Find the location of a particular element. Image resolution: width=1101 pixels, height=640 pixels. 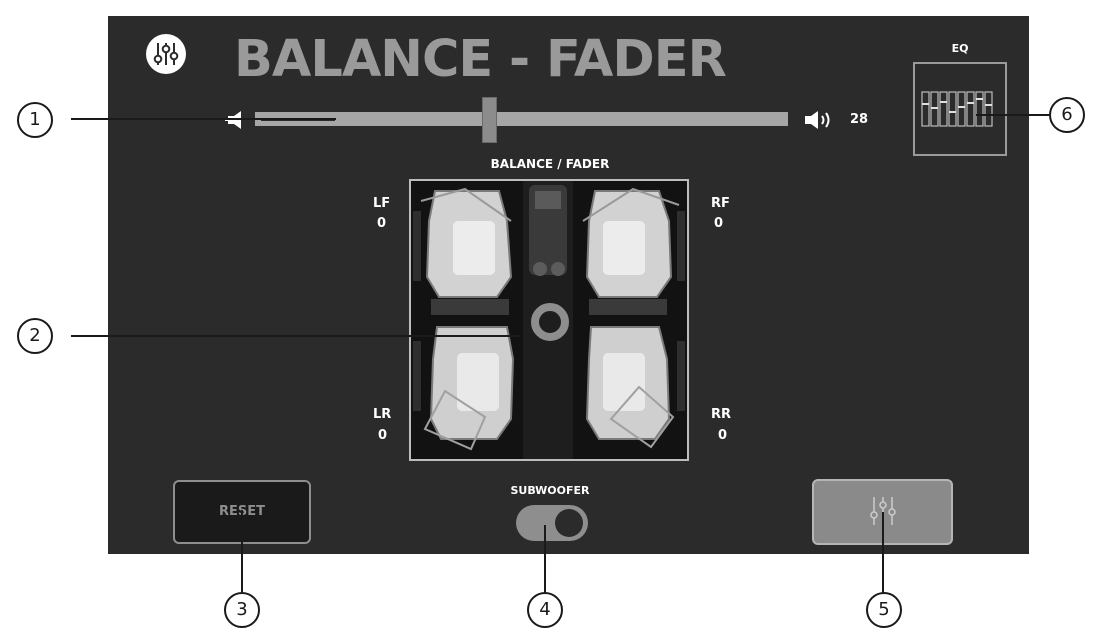

callout-4-leader is located at coordinates (545, 559).